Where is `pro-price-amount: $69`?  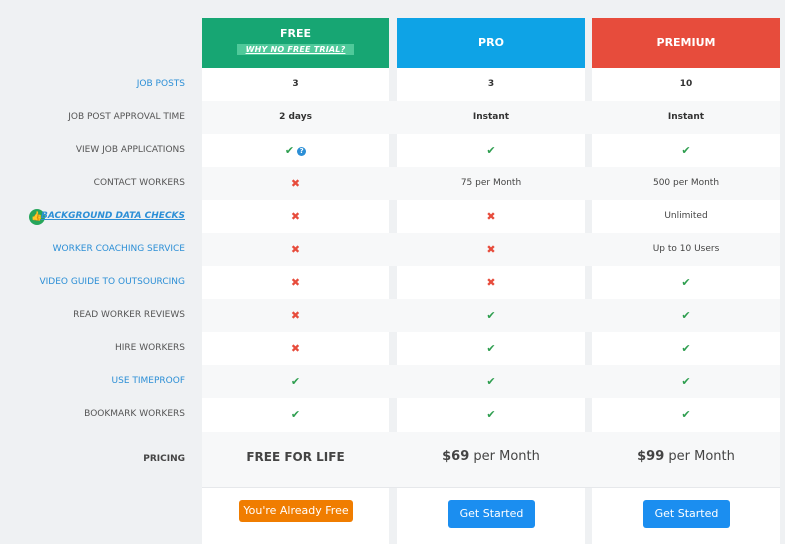
pro-price-amount: $69 is located at coordinates (456, 456).